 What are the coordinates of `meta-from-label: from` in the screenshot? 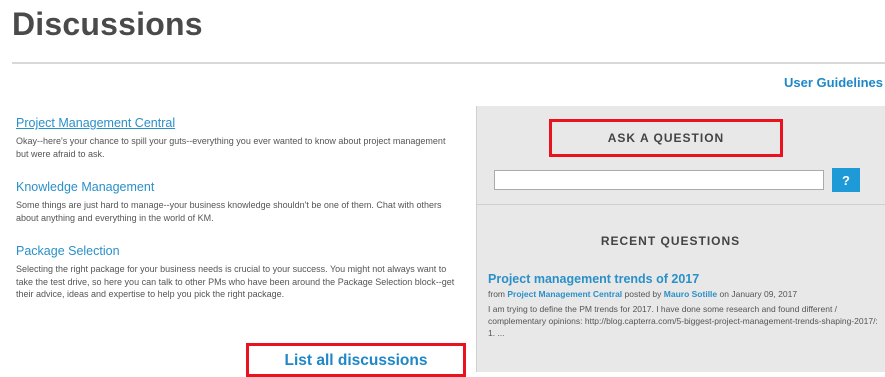 It's located at (496, 294).